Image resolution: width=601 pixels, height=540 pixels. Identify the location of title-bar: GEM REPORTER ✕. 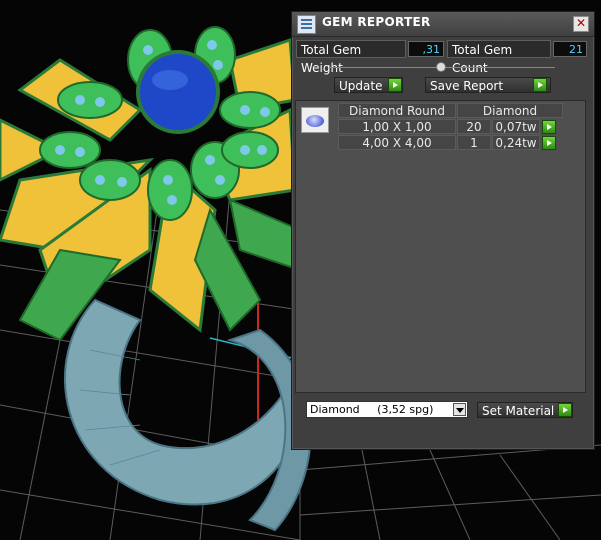
(443, 24).